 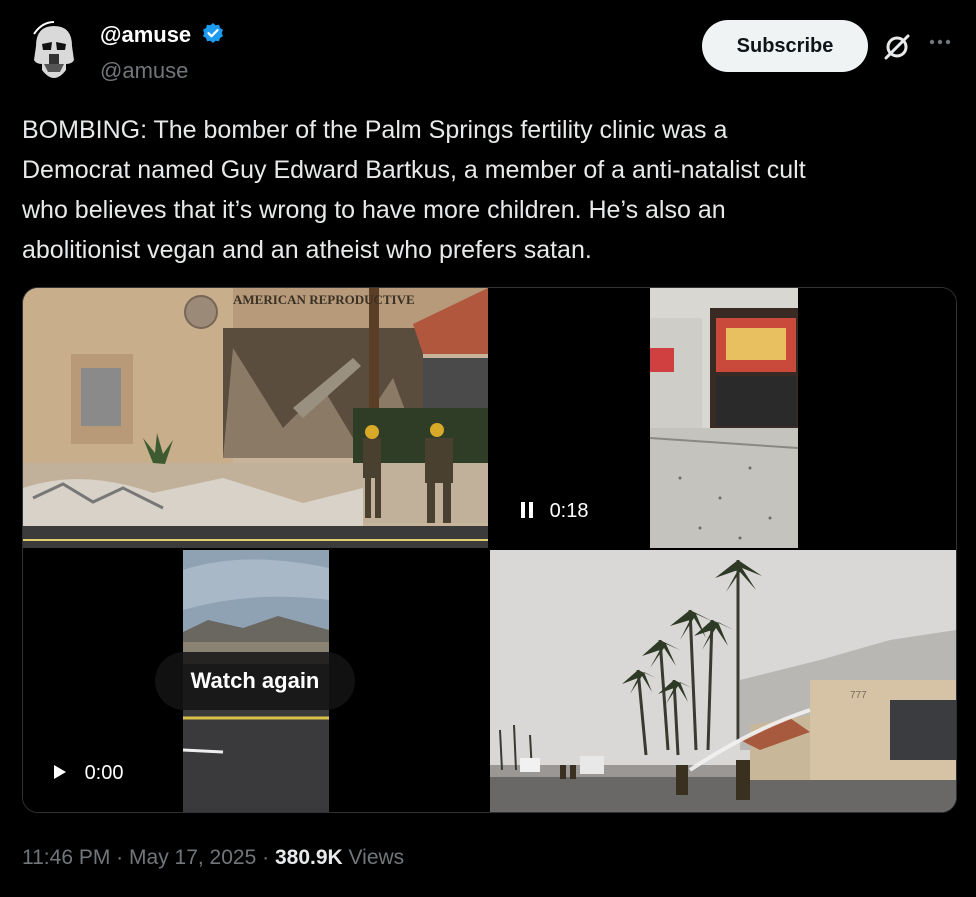 I want to click on views-label: Views, so click(x=377, y=857).